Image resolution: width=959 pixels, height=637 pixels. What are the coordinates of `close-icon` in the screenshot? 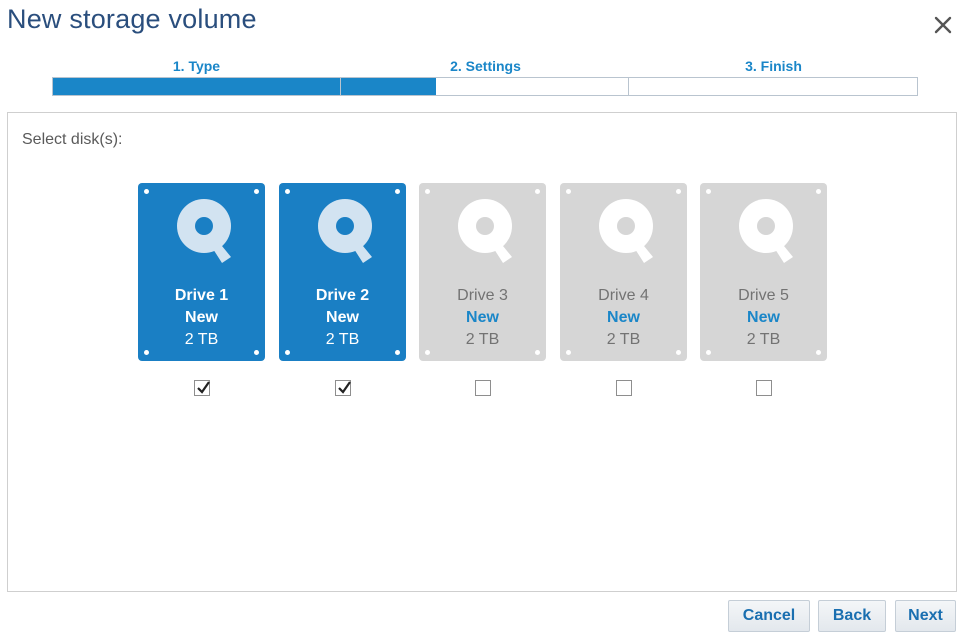 It's located at (943, 25).